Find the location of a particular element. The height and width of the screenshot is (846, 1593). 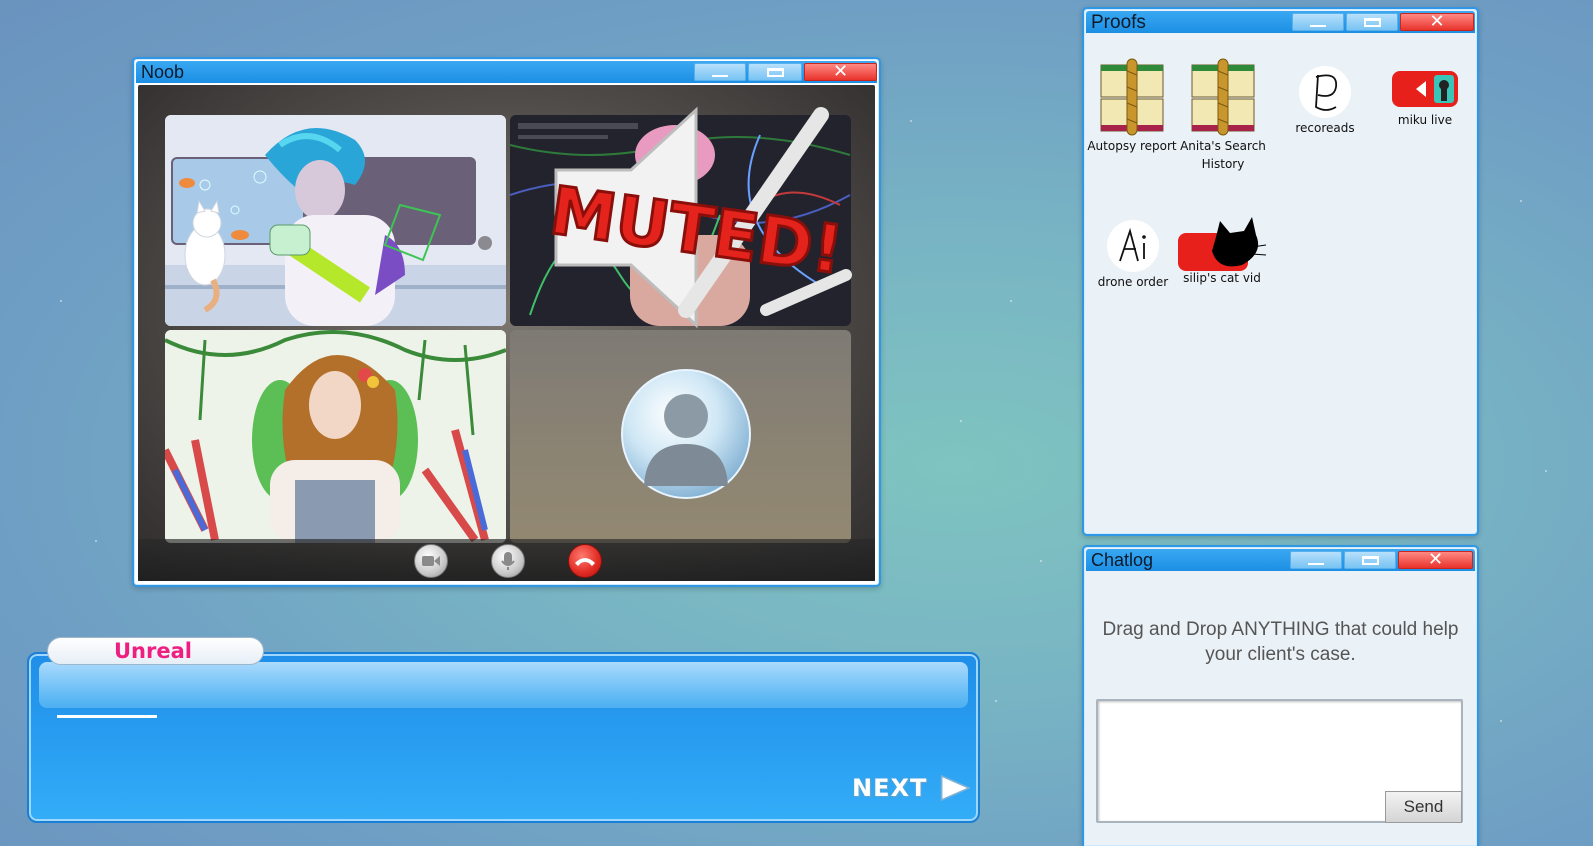

hang-up-icon is located at coordinates (585, 562).